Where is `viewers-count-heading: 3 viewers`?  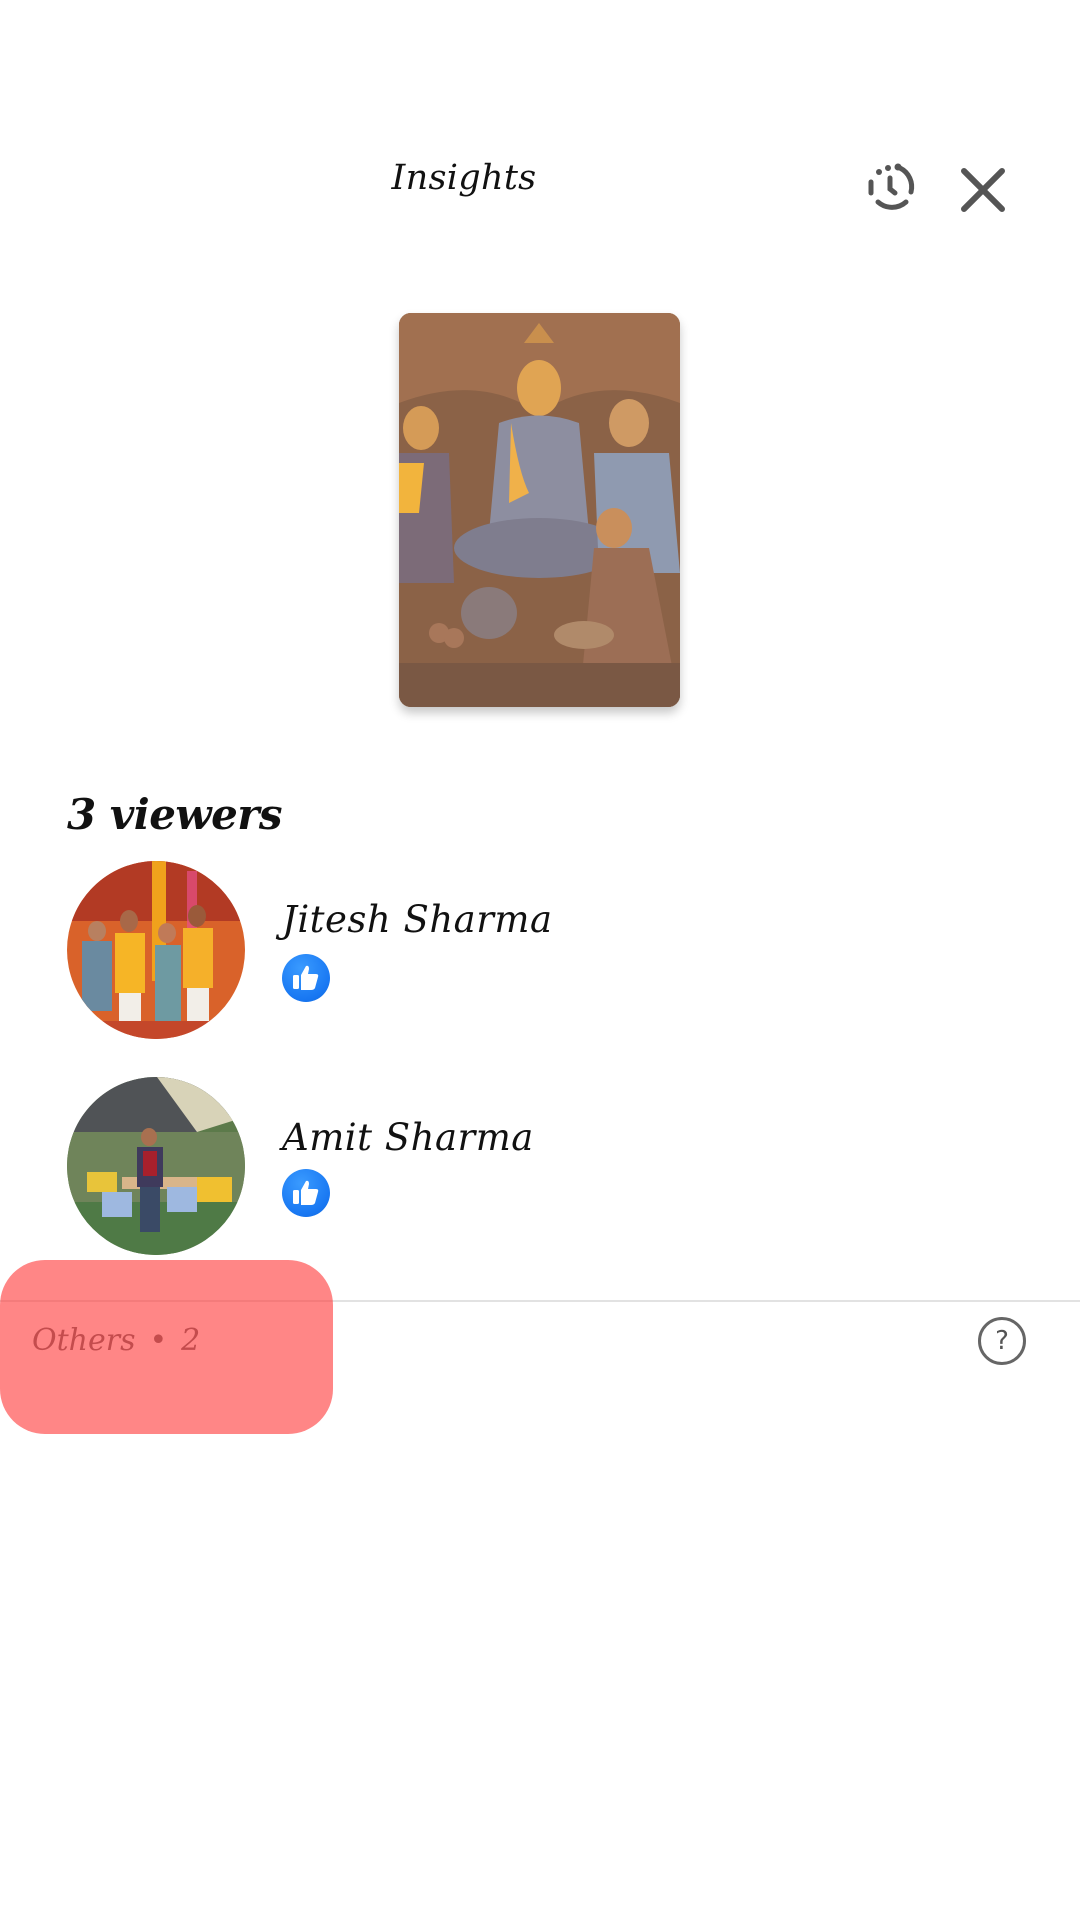 viewers-count-heading: 3 viewers is located at coordinates (175, 814).